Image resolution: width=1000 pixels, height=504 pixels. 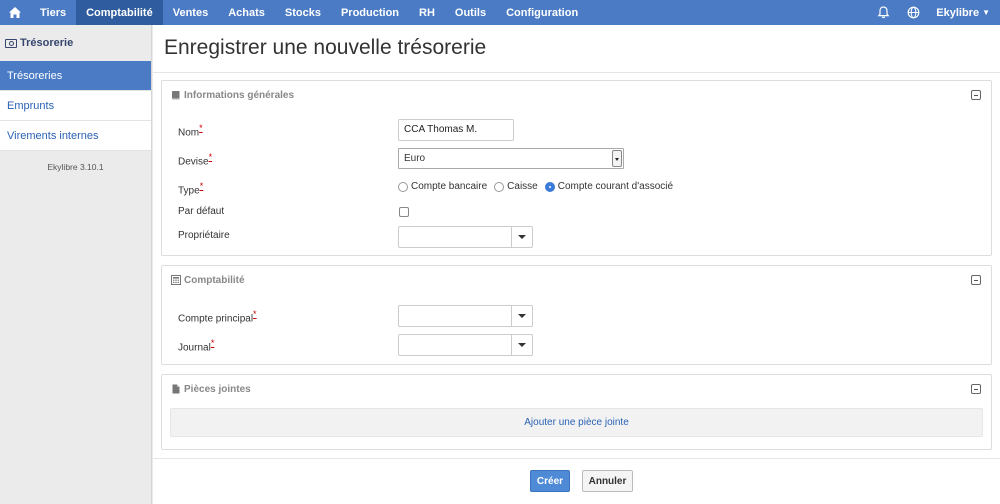 I want to click on proprietaire-combobox, so click(x=465, y=237).